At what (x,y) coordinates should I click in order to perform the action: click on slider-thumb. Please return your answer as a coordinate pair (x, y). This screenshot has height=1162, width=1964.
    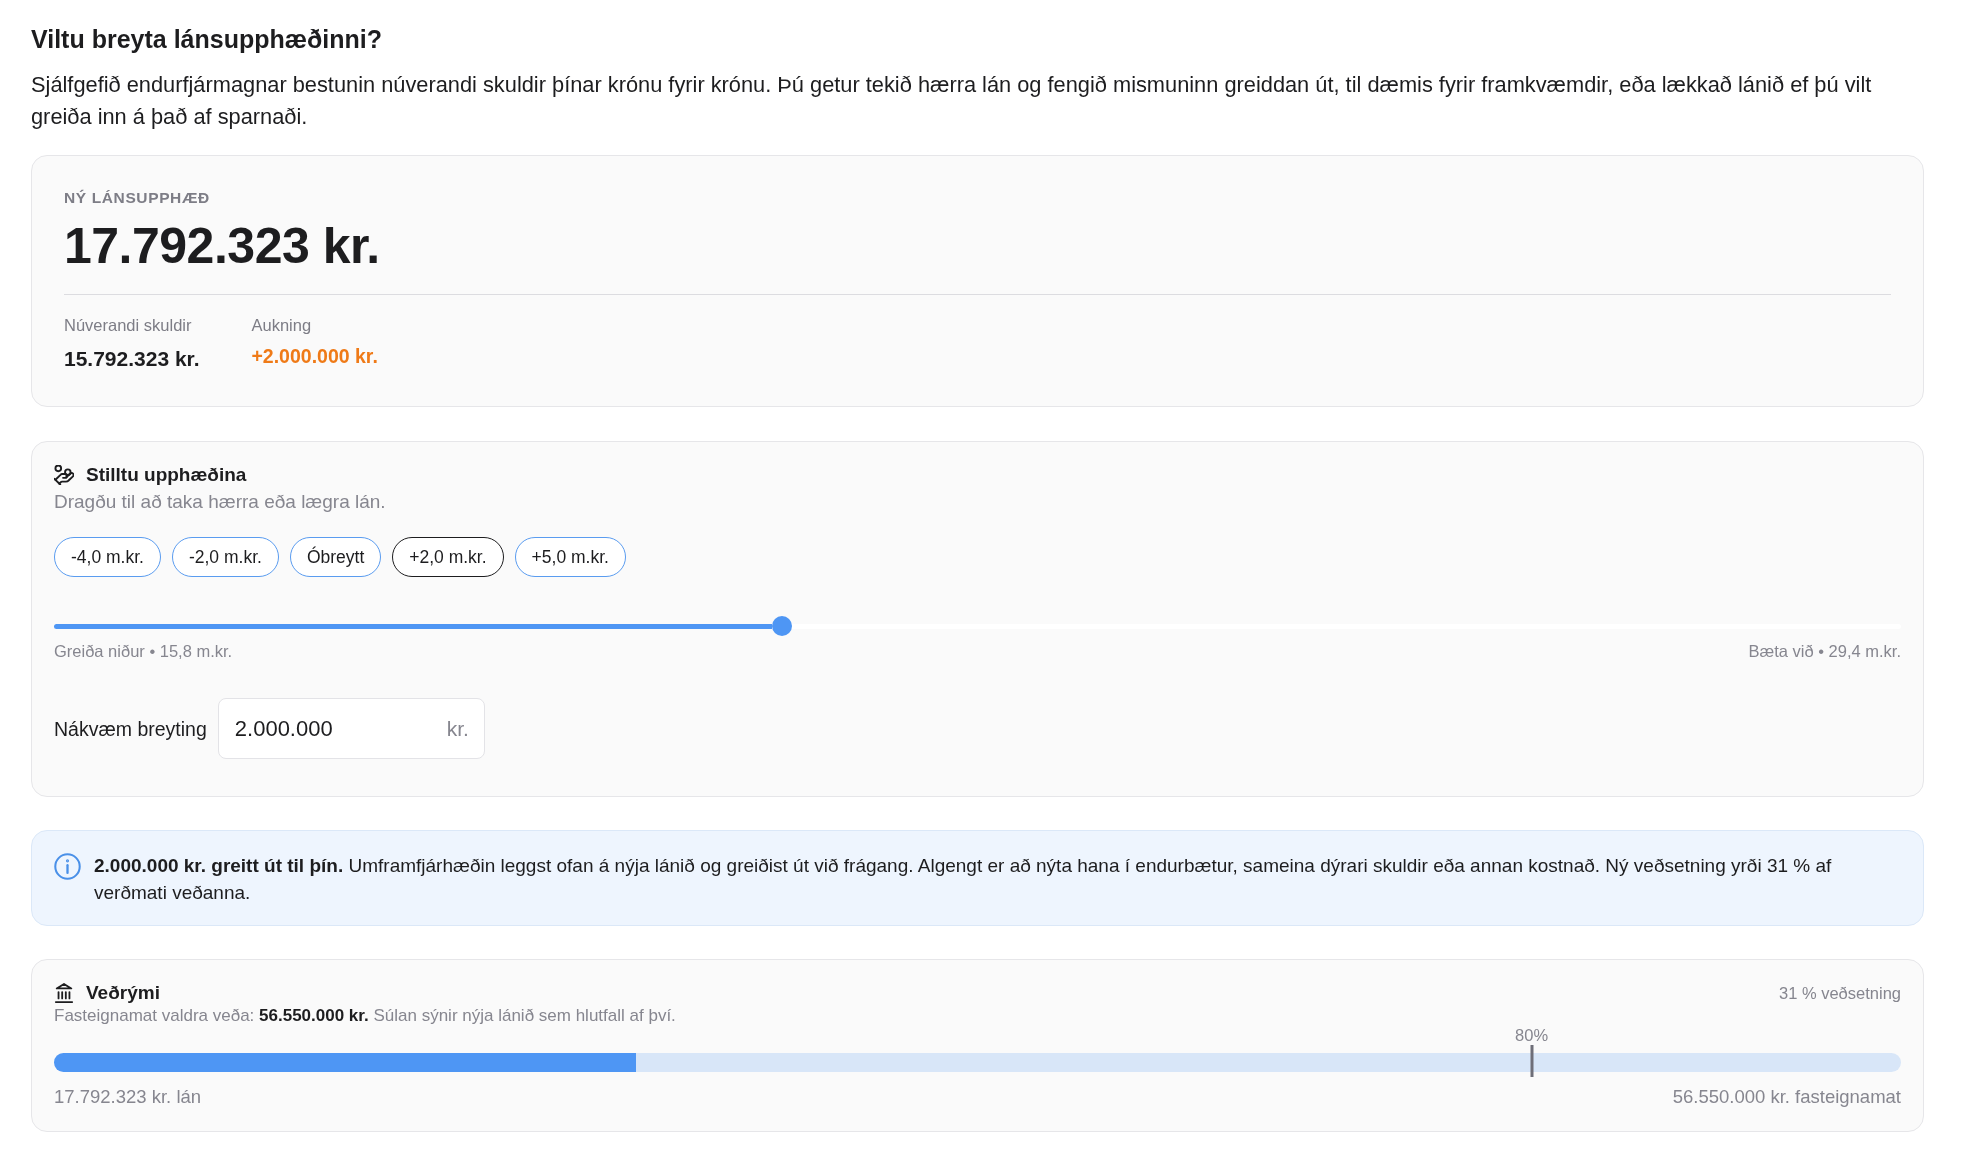
    Looking at the image, I should click on (781, 626).